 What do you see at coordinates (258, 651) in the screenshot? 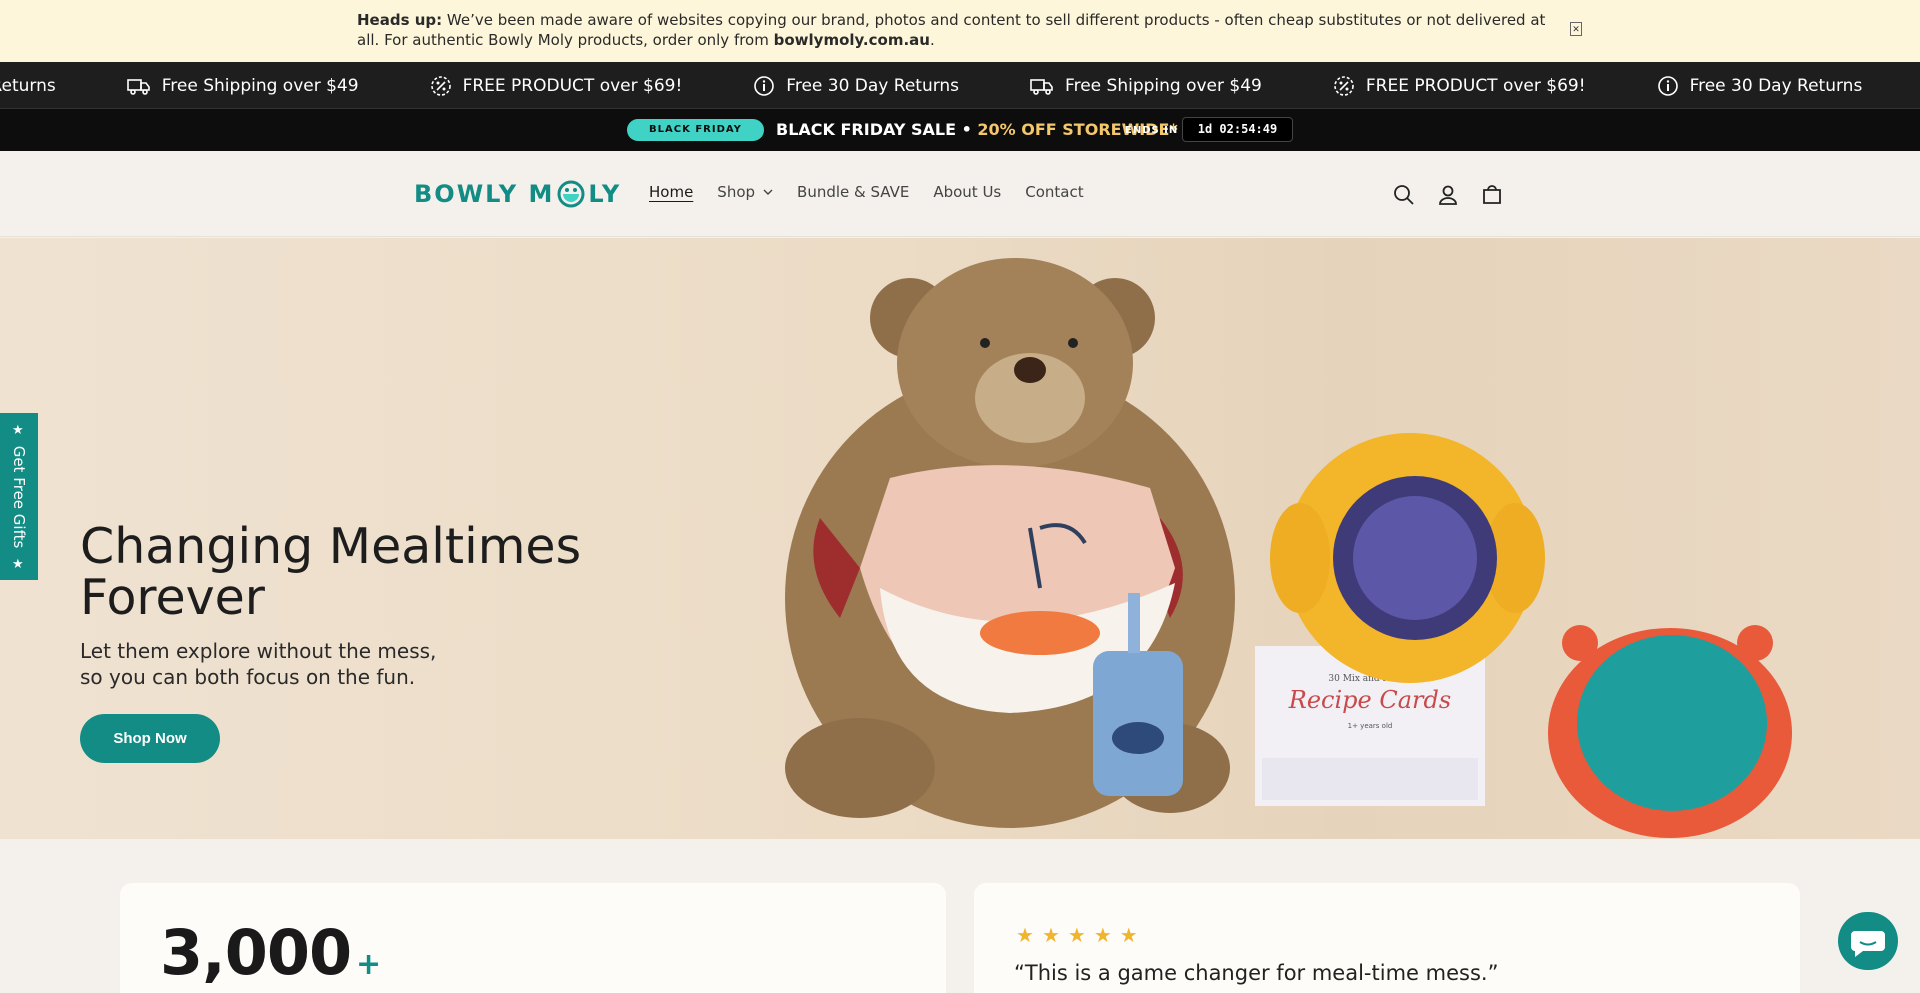
I see `hero-sub-line1: Let them explore without the mess,` at bounding box center [258, 651].